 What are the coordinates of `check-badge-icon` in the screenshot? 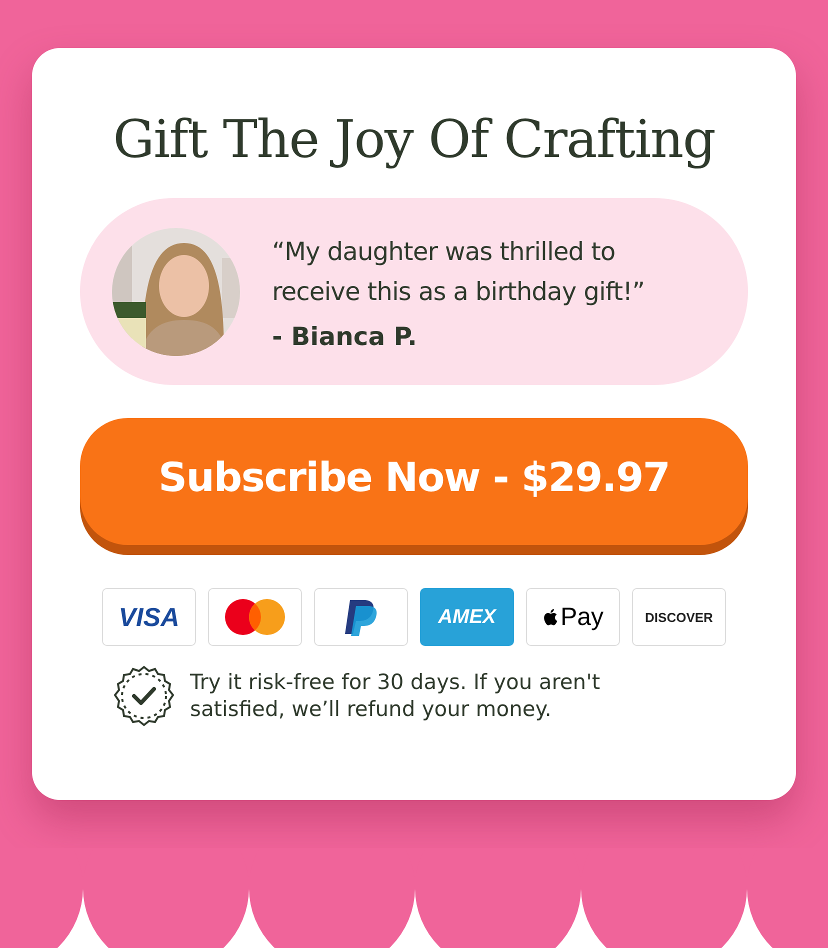 It's located at (144, 696).